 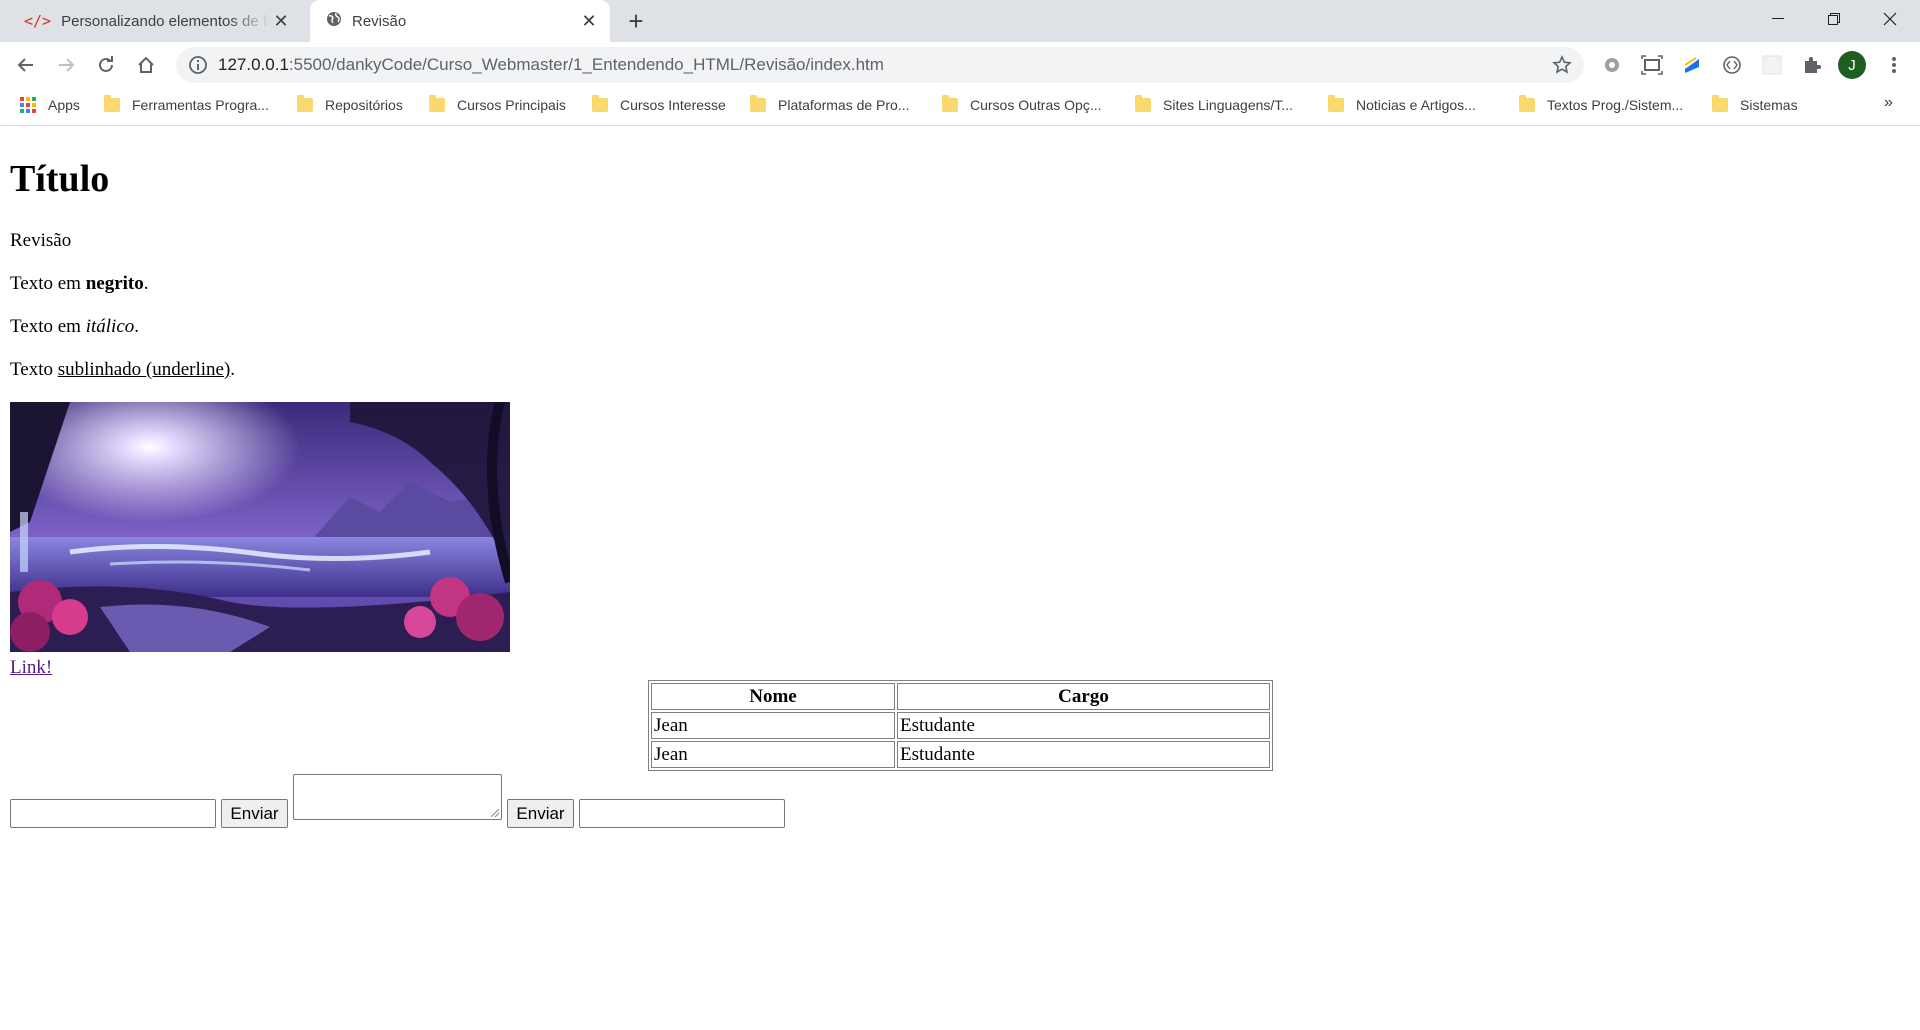 What do you see at coordinates (28, 105) in the screenshot?
I see `apps-grid-icon` at bounding box center [28, 105].